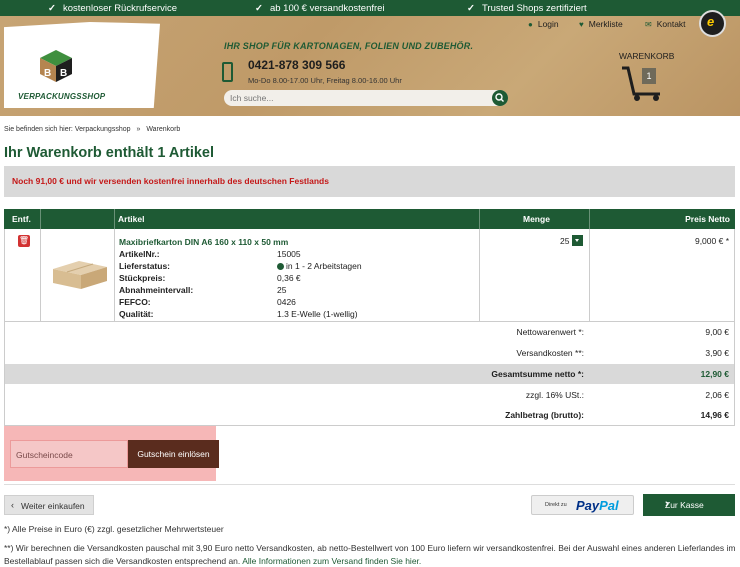 The image size is (740, 567). Describe the element at coordinates (296, 65) in the screenshot. I see `phone-number: 0421-878 309 566` at that location.